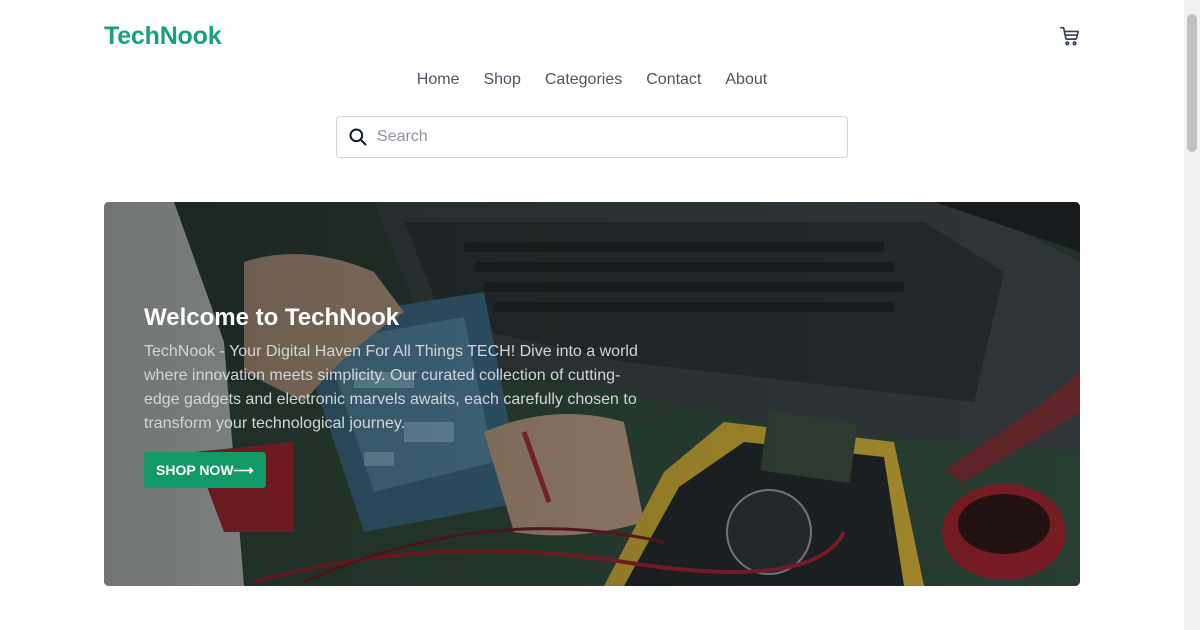 This screenshot has width=1200, height=630. I want to click on page-scrollbar, so click(1192, 315).